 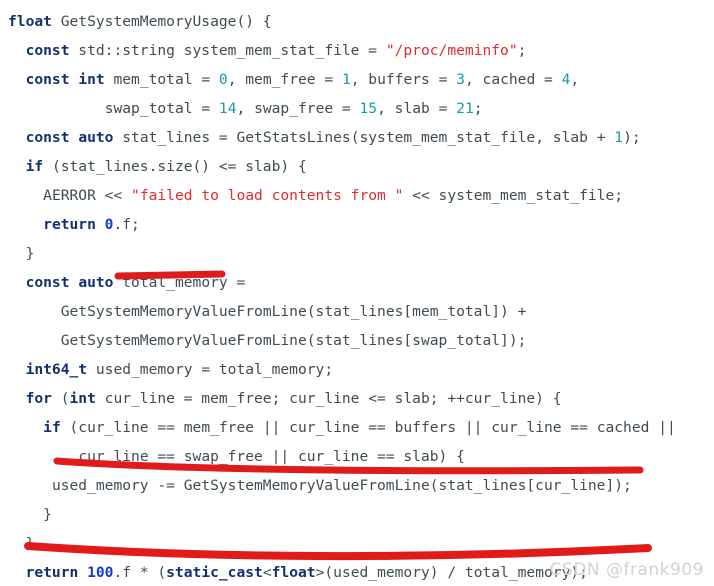 I want to click on code-token-num: 14, so click(x=227, y=108).